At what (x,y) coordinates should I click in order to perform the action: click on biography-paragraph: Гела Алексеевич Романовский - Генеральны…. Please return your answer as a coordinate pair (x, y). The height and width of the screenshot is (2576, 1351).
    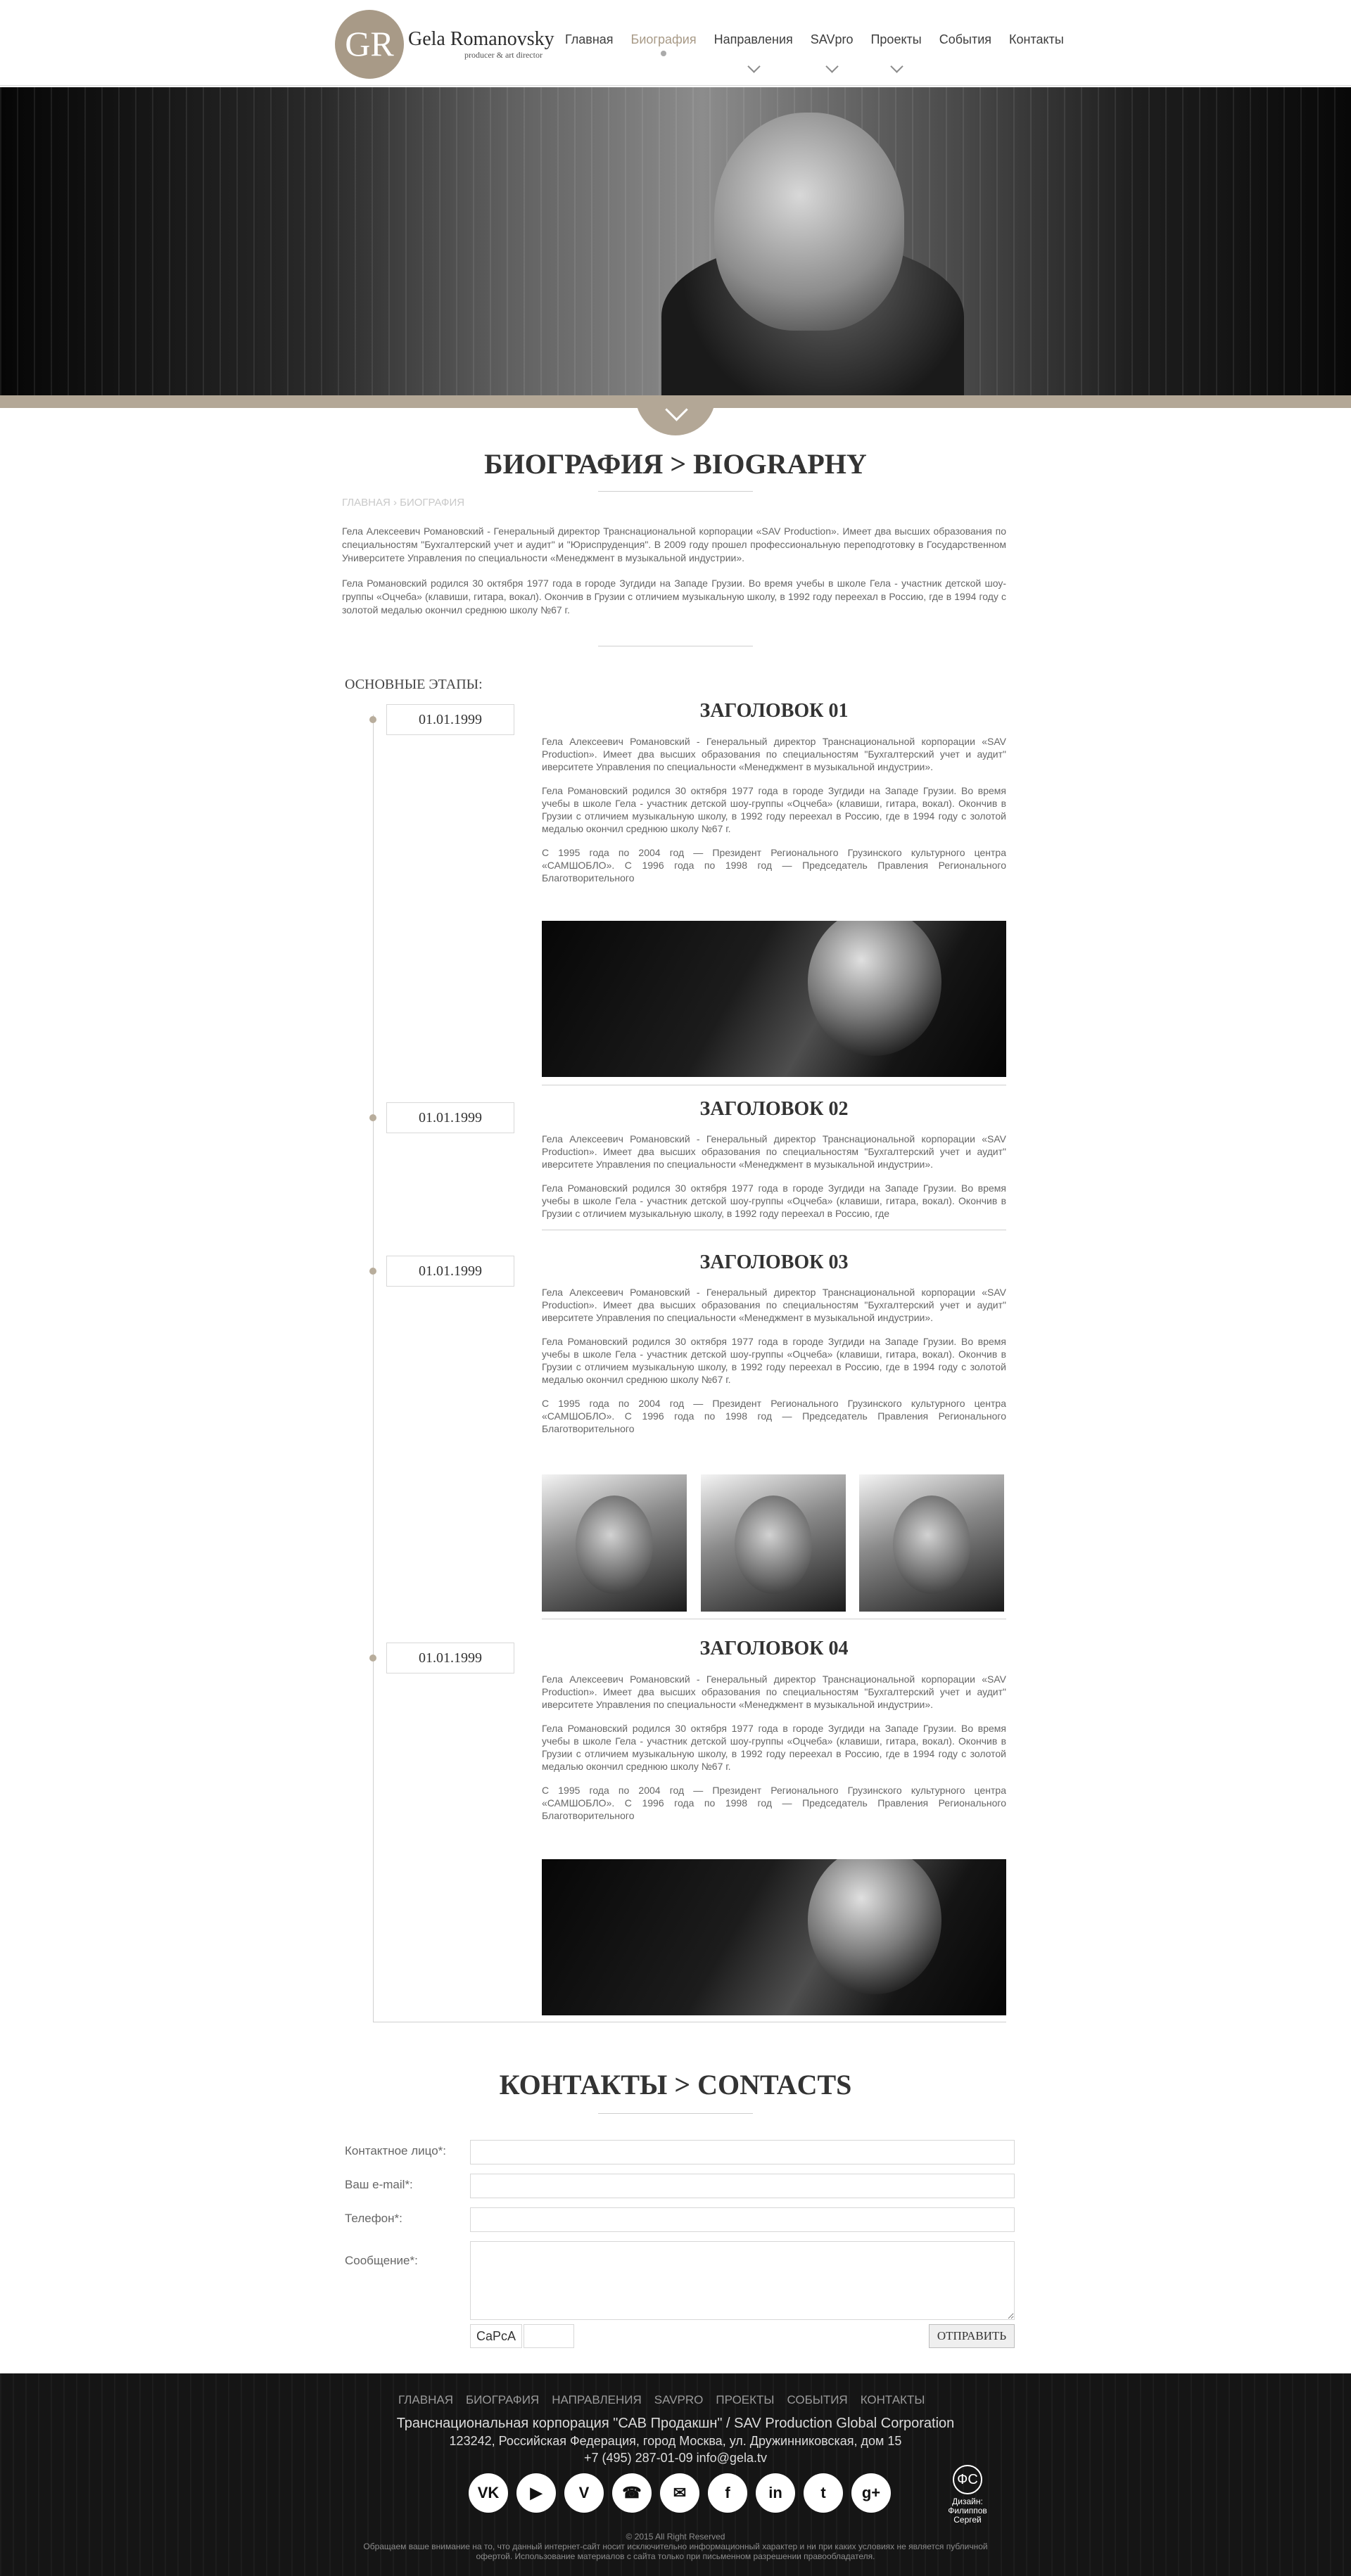
    Looking at the image, I should click on (674, 544).